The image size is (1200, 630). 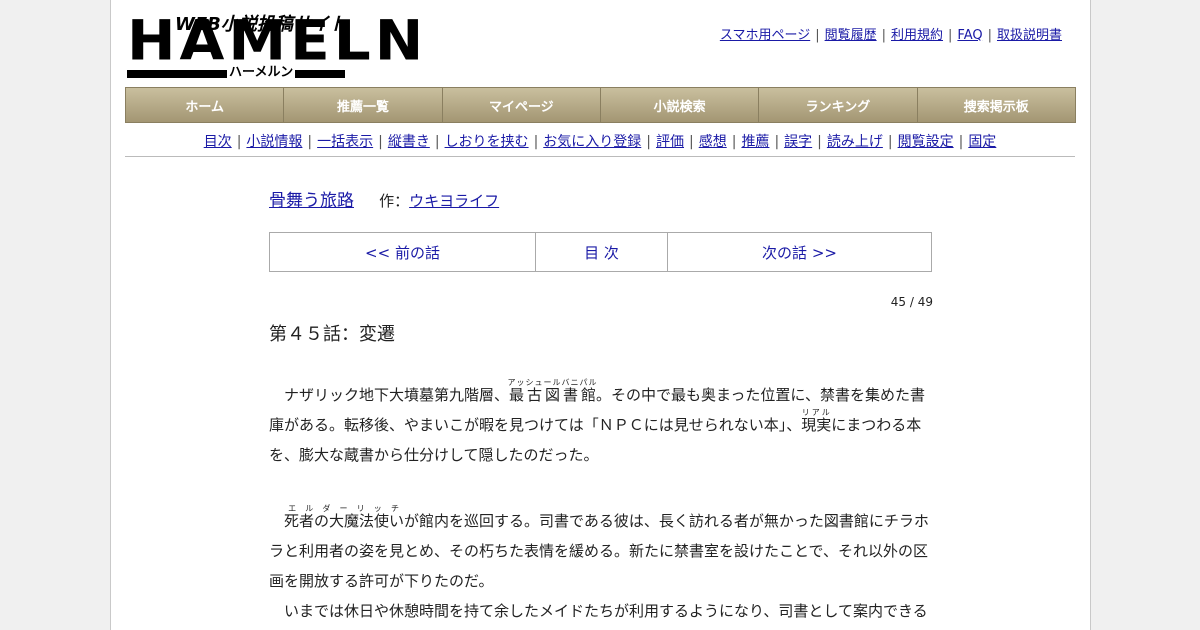 I want to click on ruby-annotation: 現実リアル, so click(x=816, y=421).